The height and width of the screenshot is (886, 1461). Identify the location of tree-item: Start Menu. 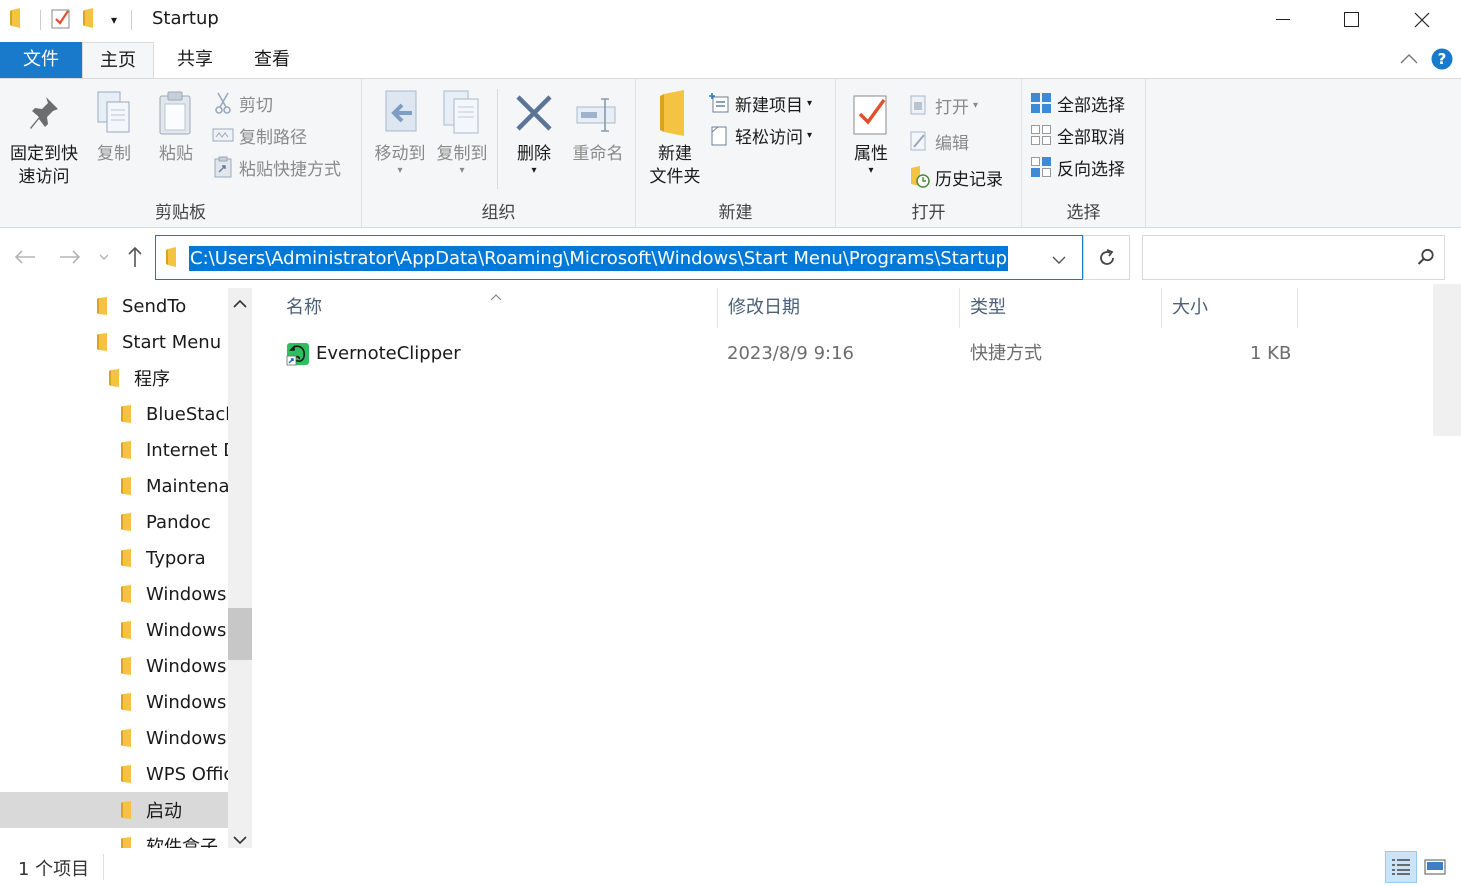
(114, 342).